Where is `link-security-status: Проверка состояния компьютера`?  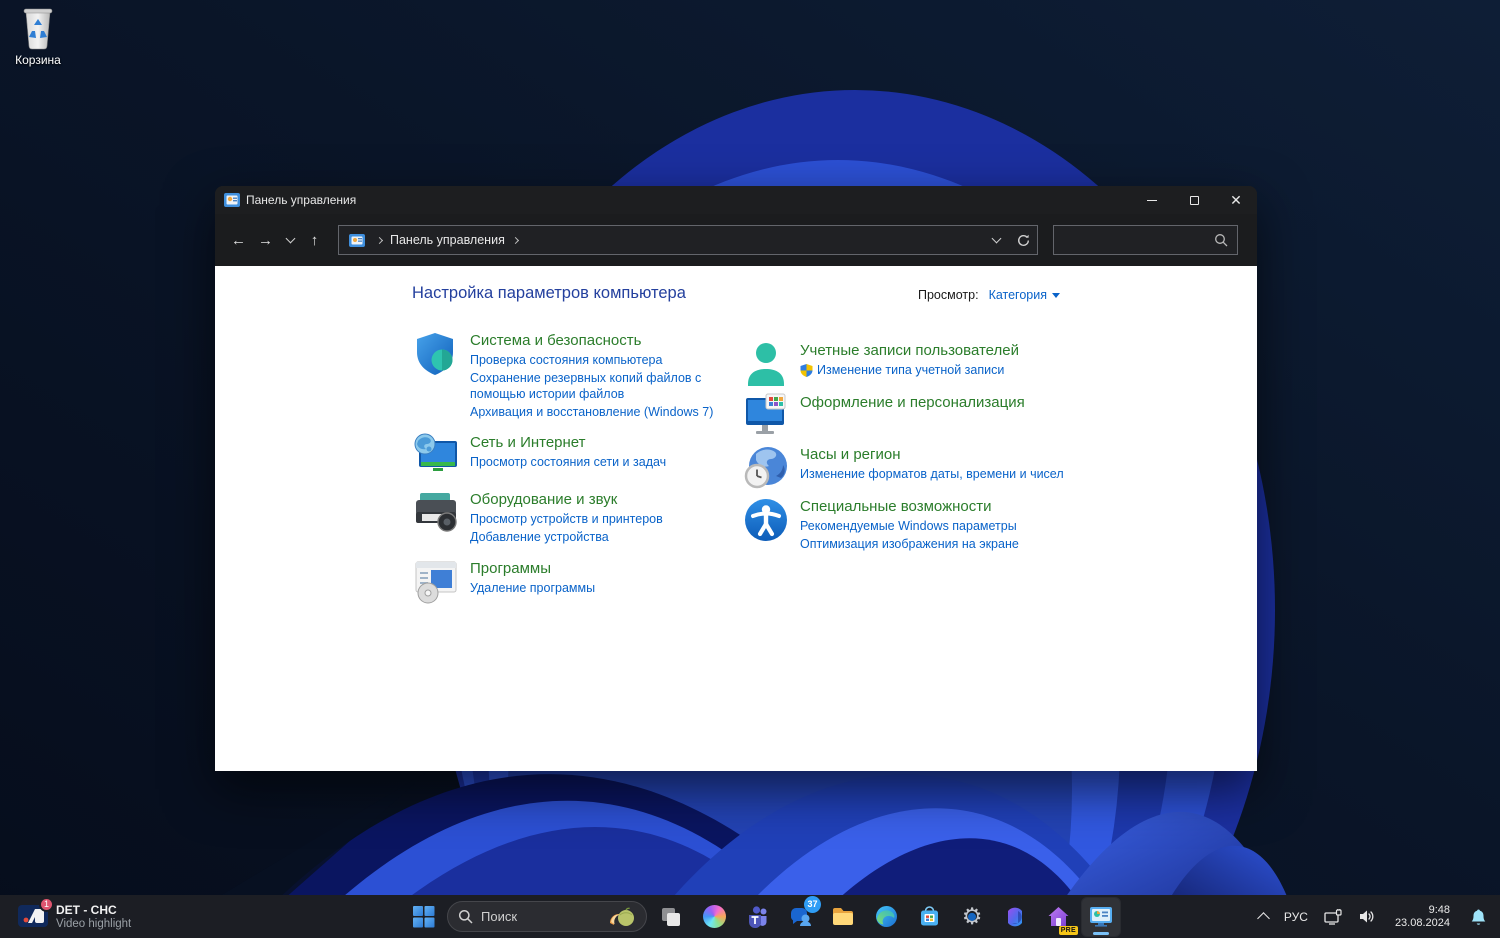 link-security-status: Проверка состояния компьютера is located at coordinates (606, 360).